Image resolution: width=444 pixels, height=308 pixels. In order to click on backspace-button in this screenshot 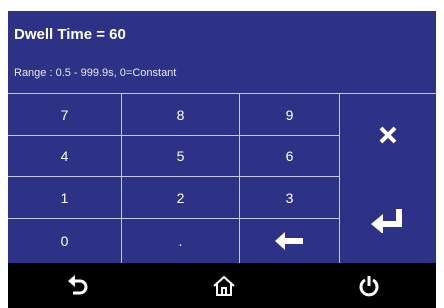, I will do `click(289, 241)`.